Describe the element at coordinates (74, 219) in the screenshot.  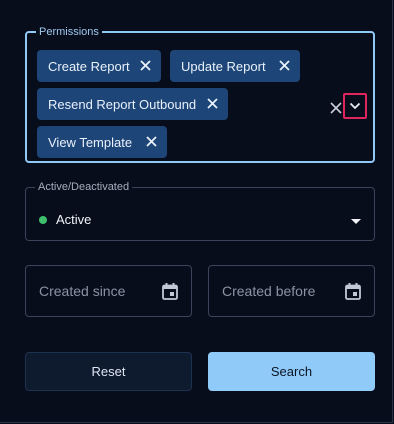
I see `status-value-text: Active` at that location.